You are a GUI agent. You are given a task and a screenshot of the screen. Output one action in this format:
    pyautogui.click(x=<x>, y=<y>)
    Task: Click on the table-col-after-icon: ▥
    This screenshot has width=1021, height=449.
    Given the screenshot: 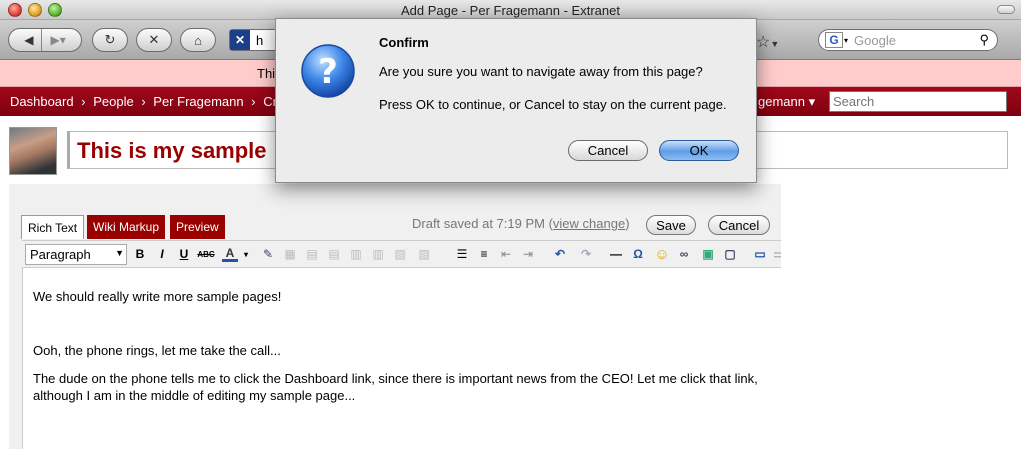 What is the action you would take?
    pyautogui.click(x=378, y=254)
    